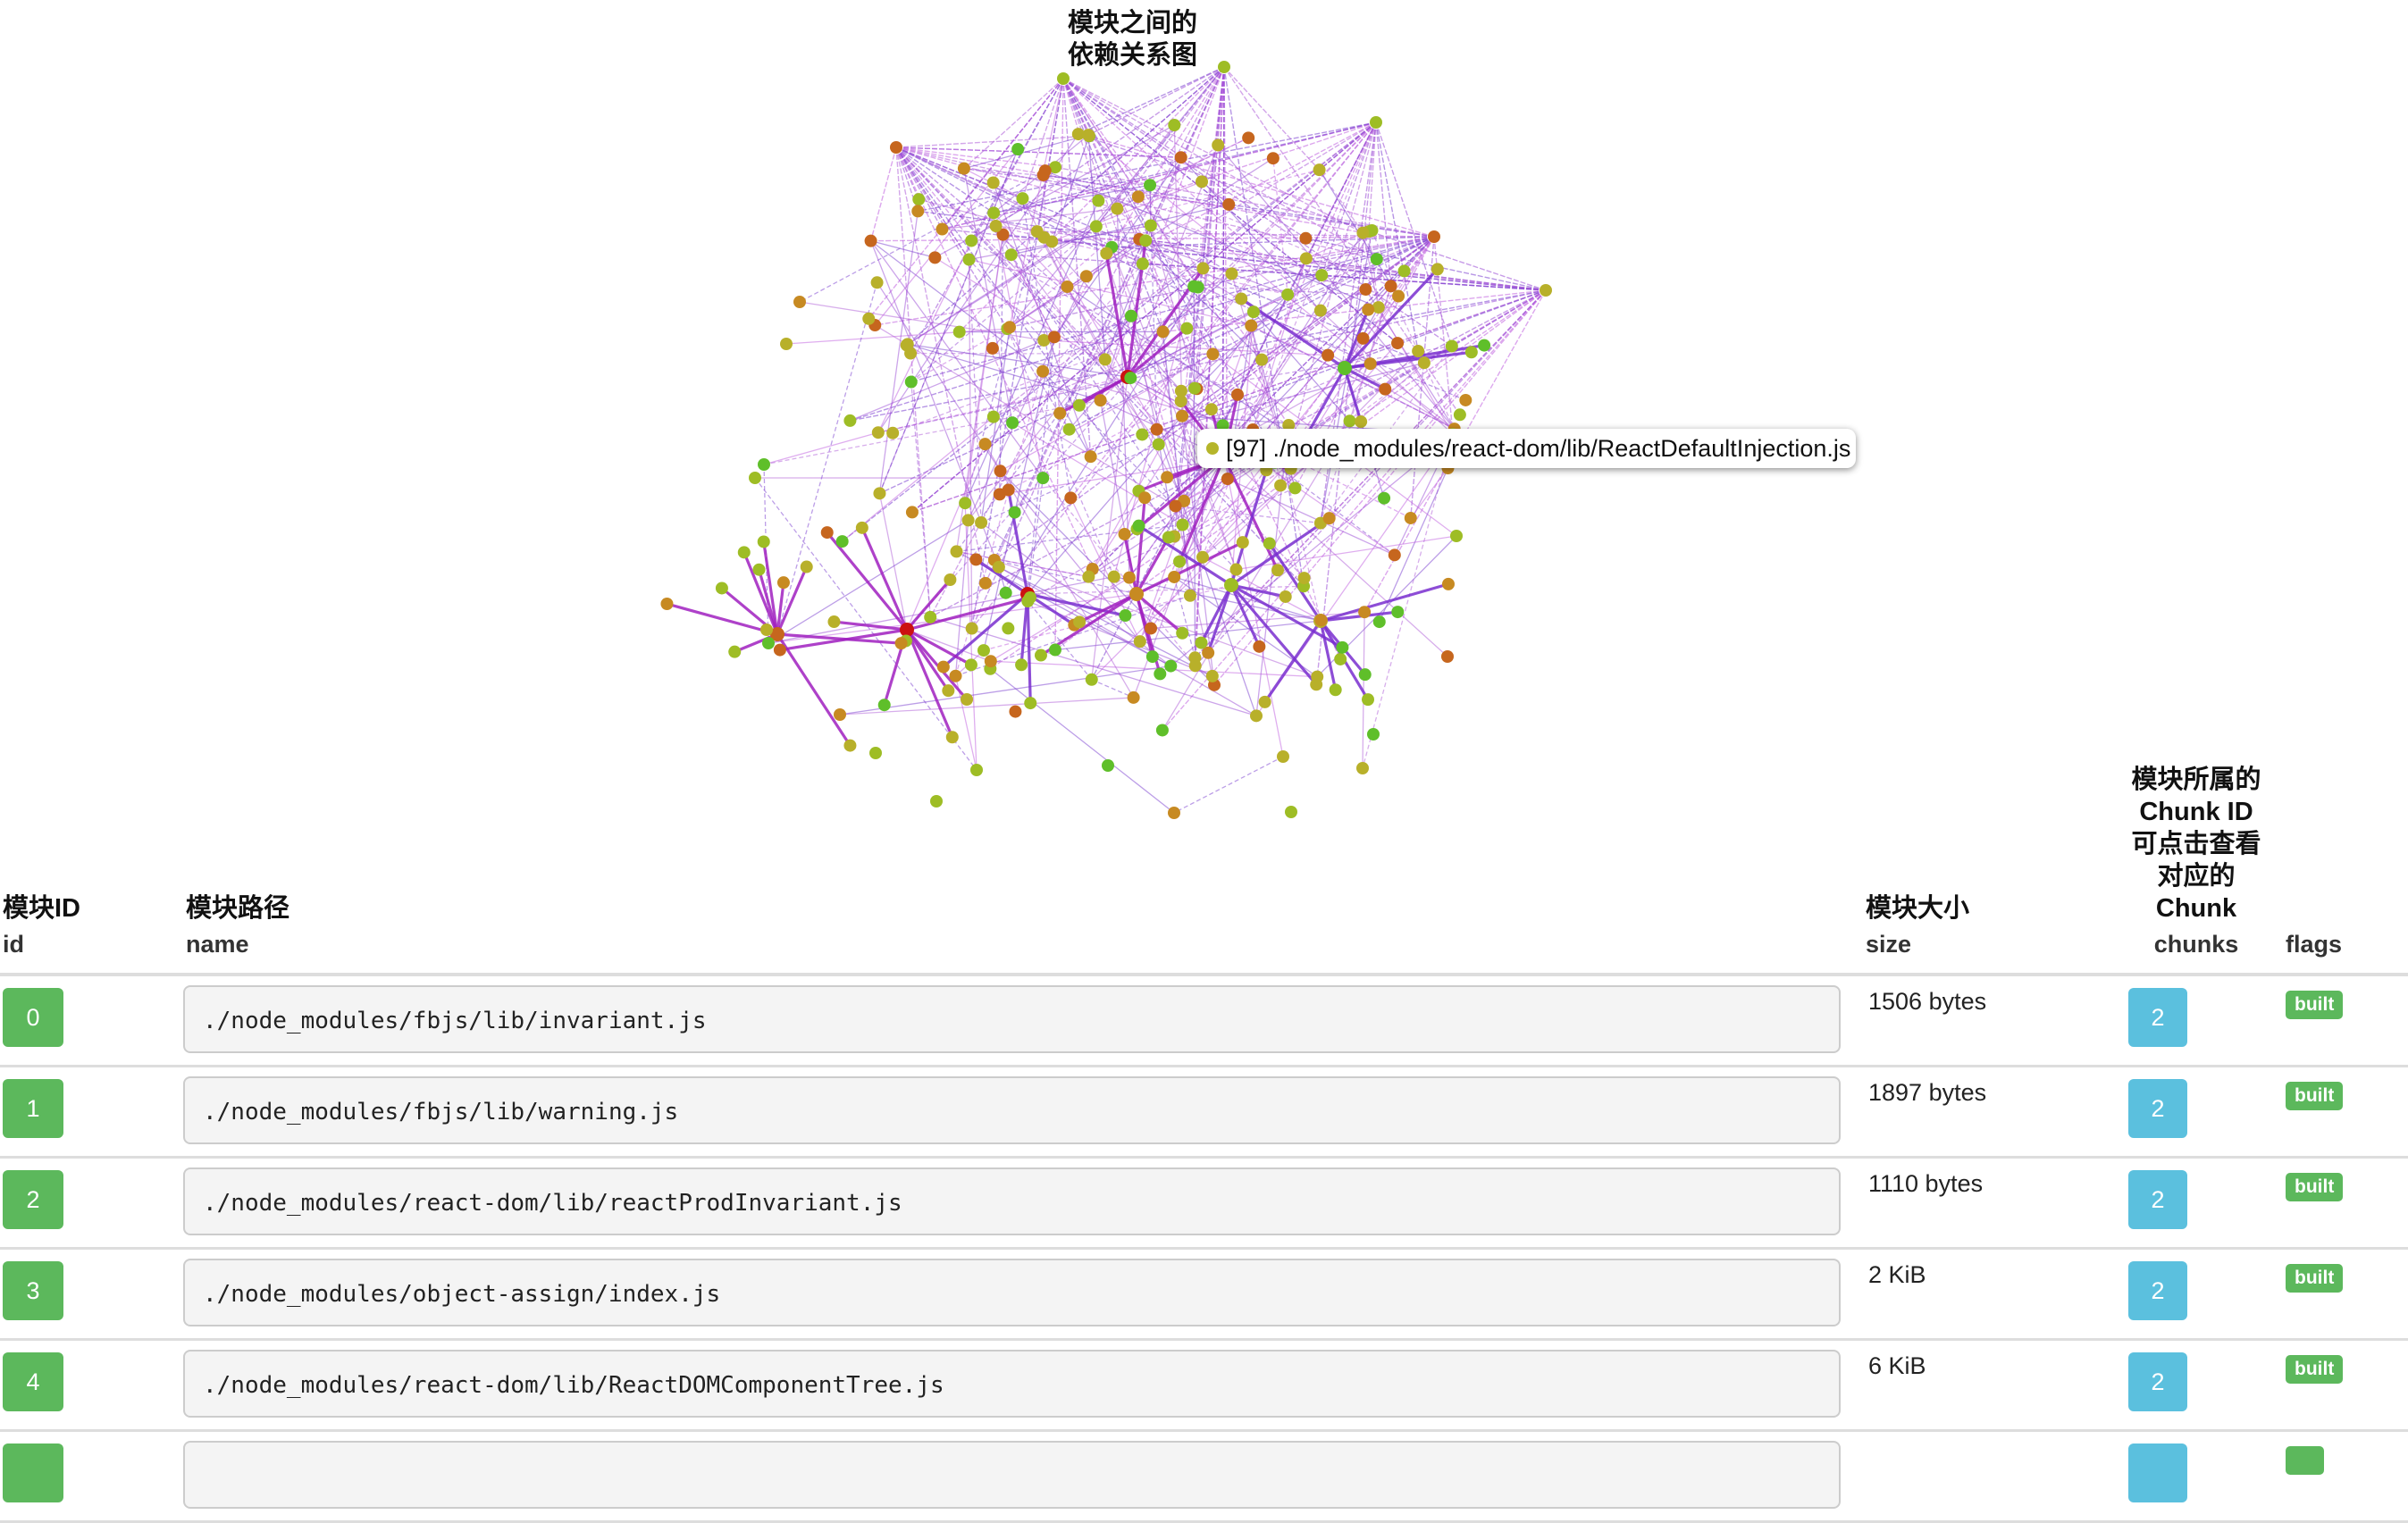  Describe the element at coordinates (2196, 869) in the screenshot. I see `header-chunks: 模块所属的 Chunk ID 可点击查看 对应的 Chunk chunks` at that location.